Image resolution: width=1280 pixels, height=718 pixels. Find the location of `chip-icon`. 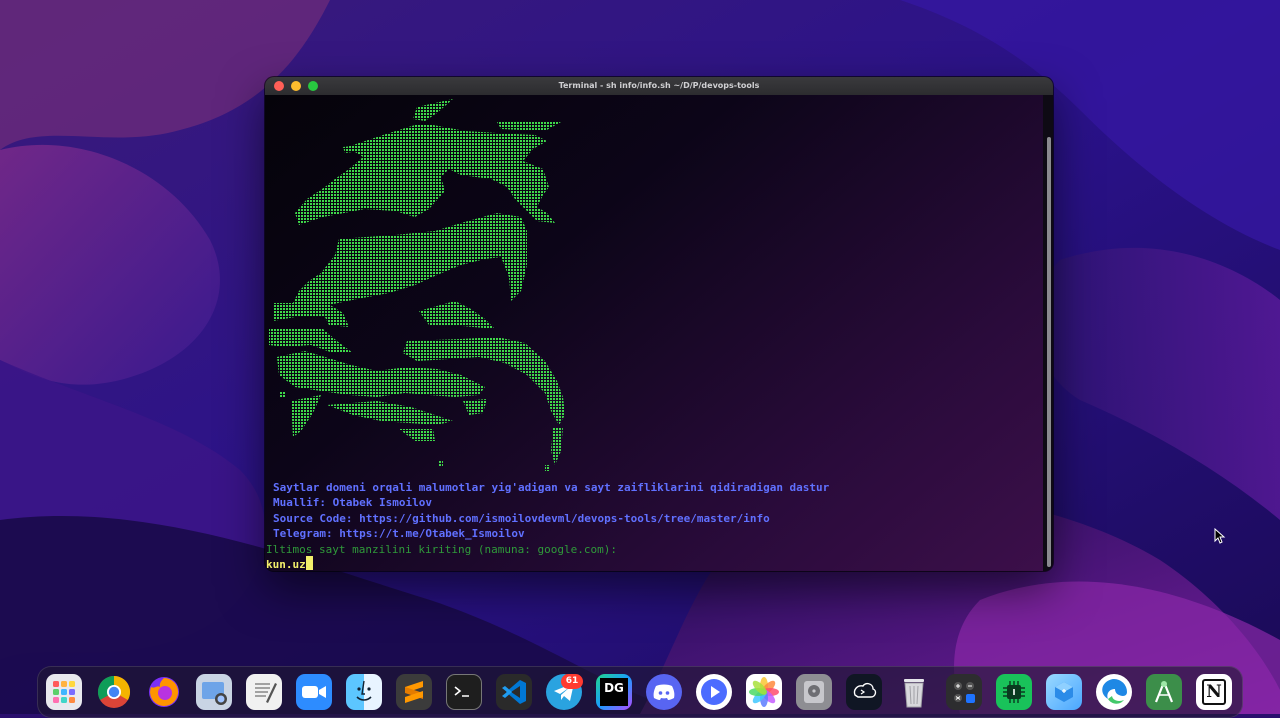

chip-icon is located at coordinates (1014, 692).